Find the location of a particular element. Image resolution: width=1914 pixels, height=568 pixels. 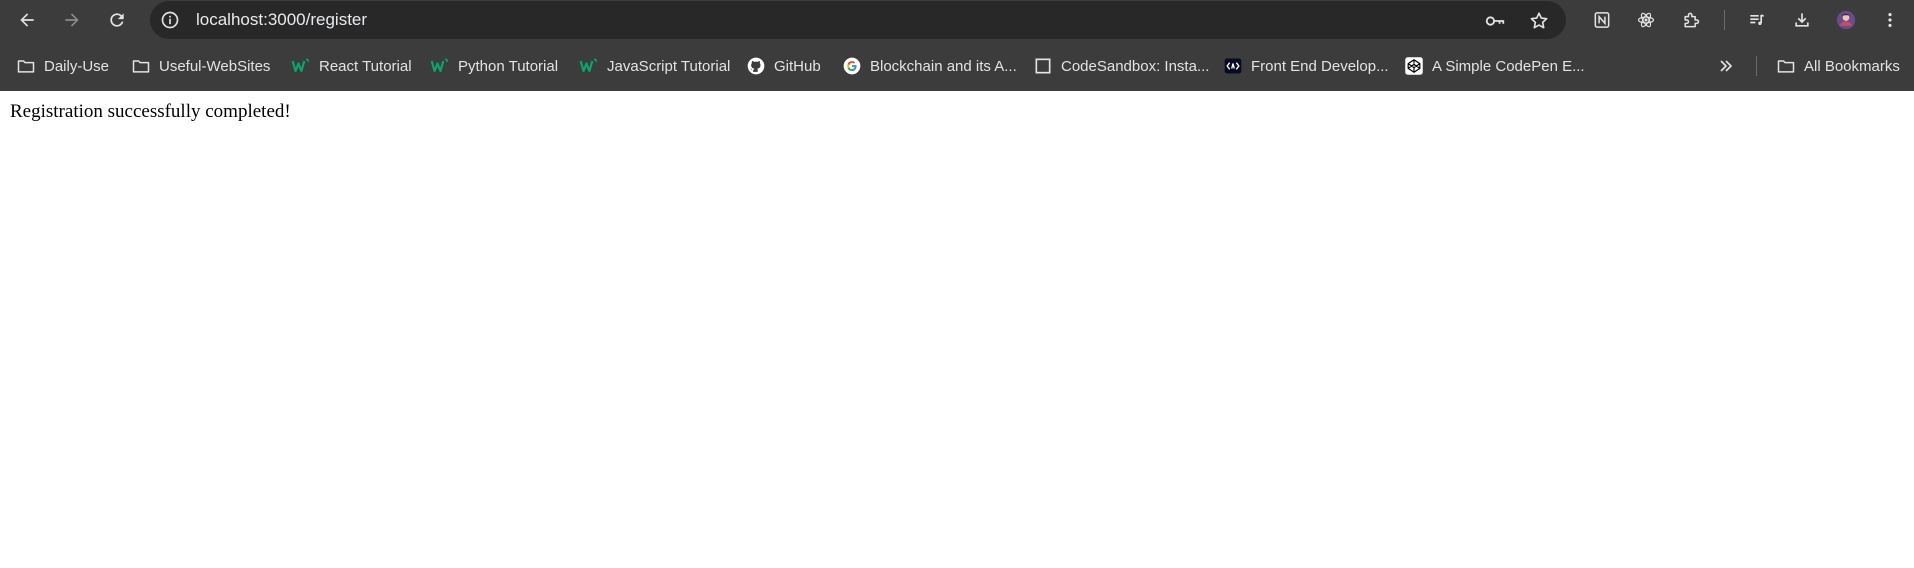

forward-button is located at coordinates (72, 20).